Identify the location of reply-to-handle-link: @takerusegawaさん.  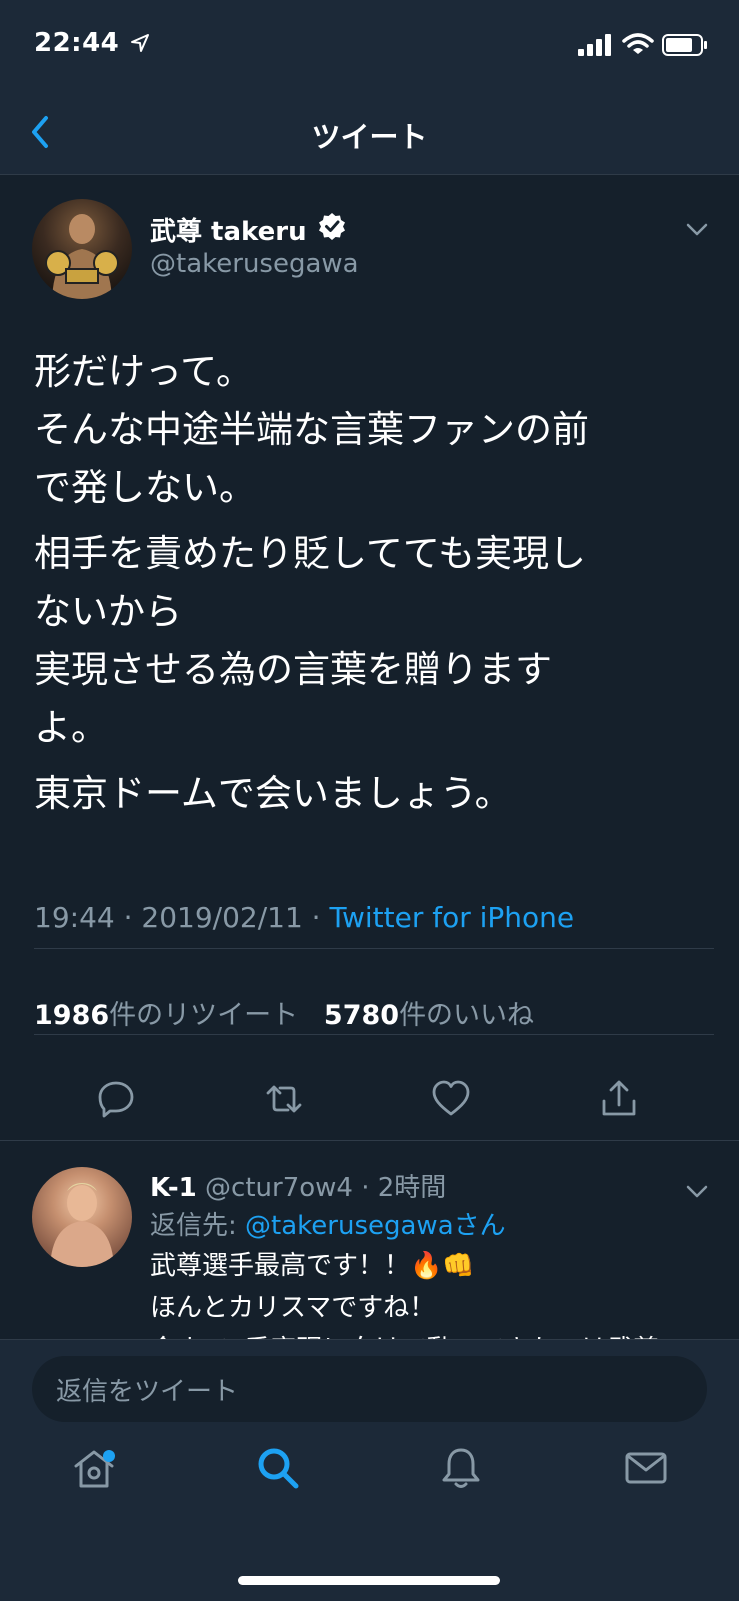
(375, 1226).